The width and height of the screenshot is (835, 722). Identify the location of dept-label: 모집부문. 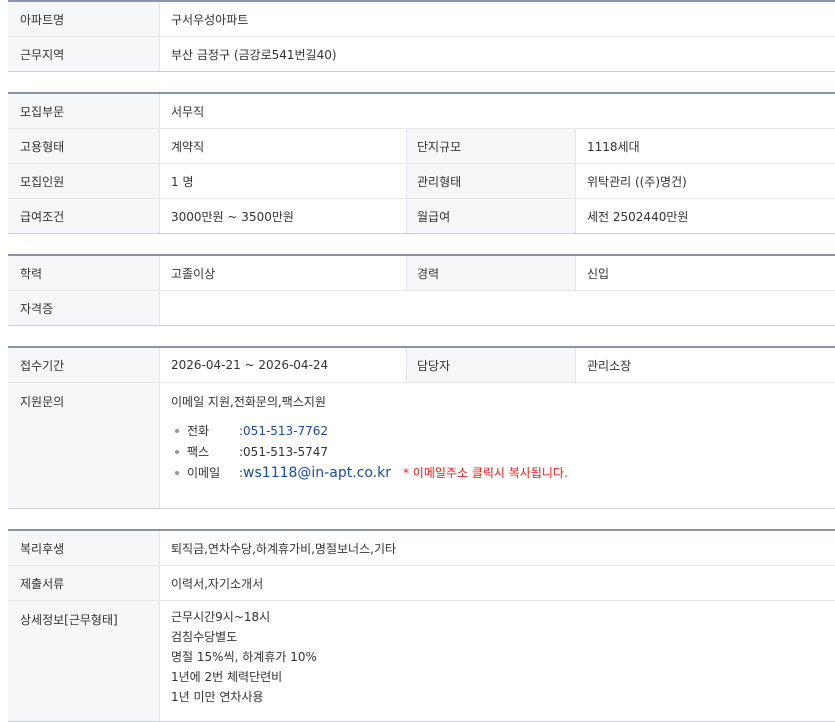
(84, 111).